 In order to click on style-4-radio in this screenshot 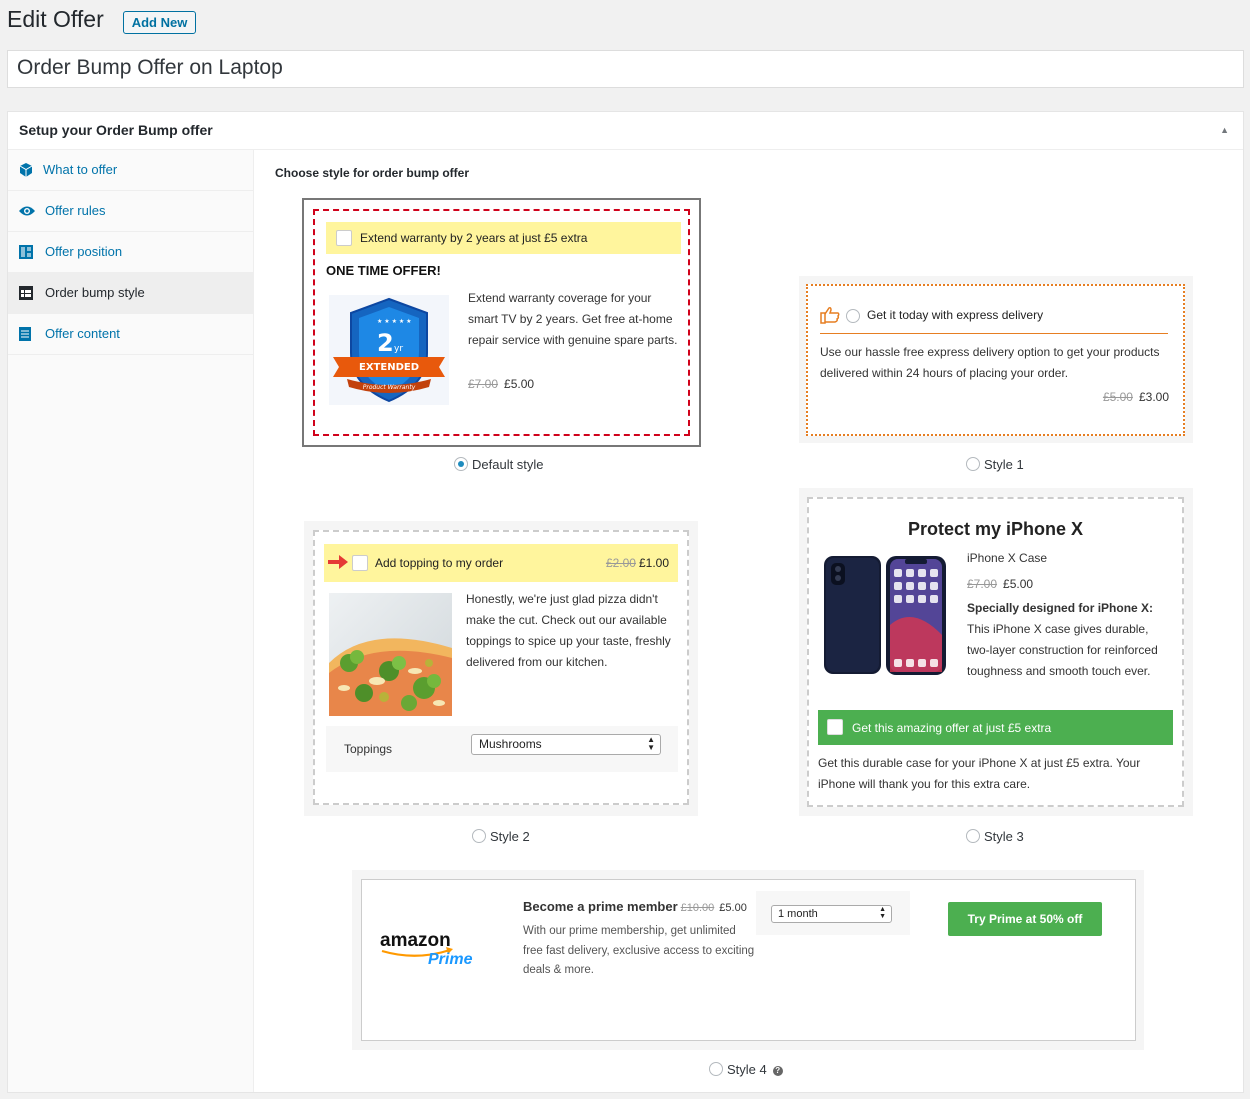, I will do `click(716, 1069)`.